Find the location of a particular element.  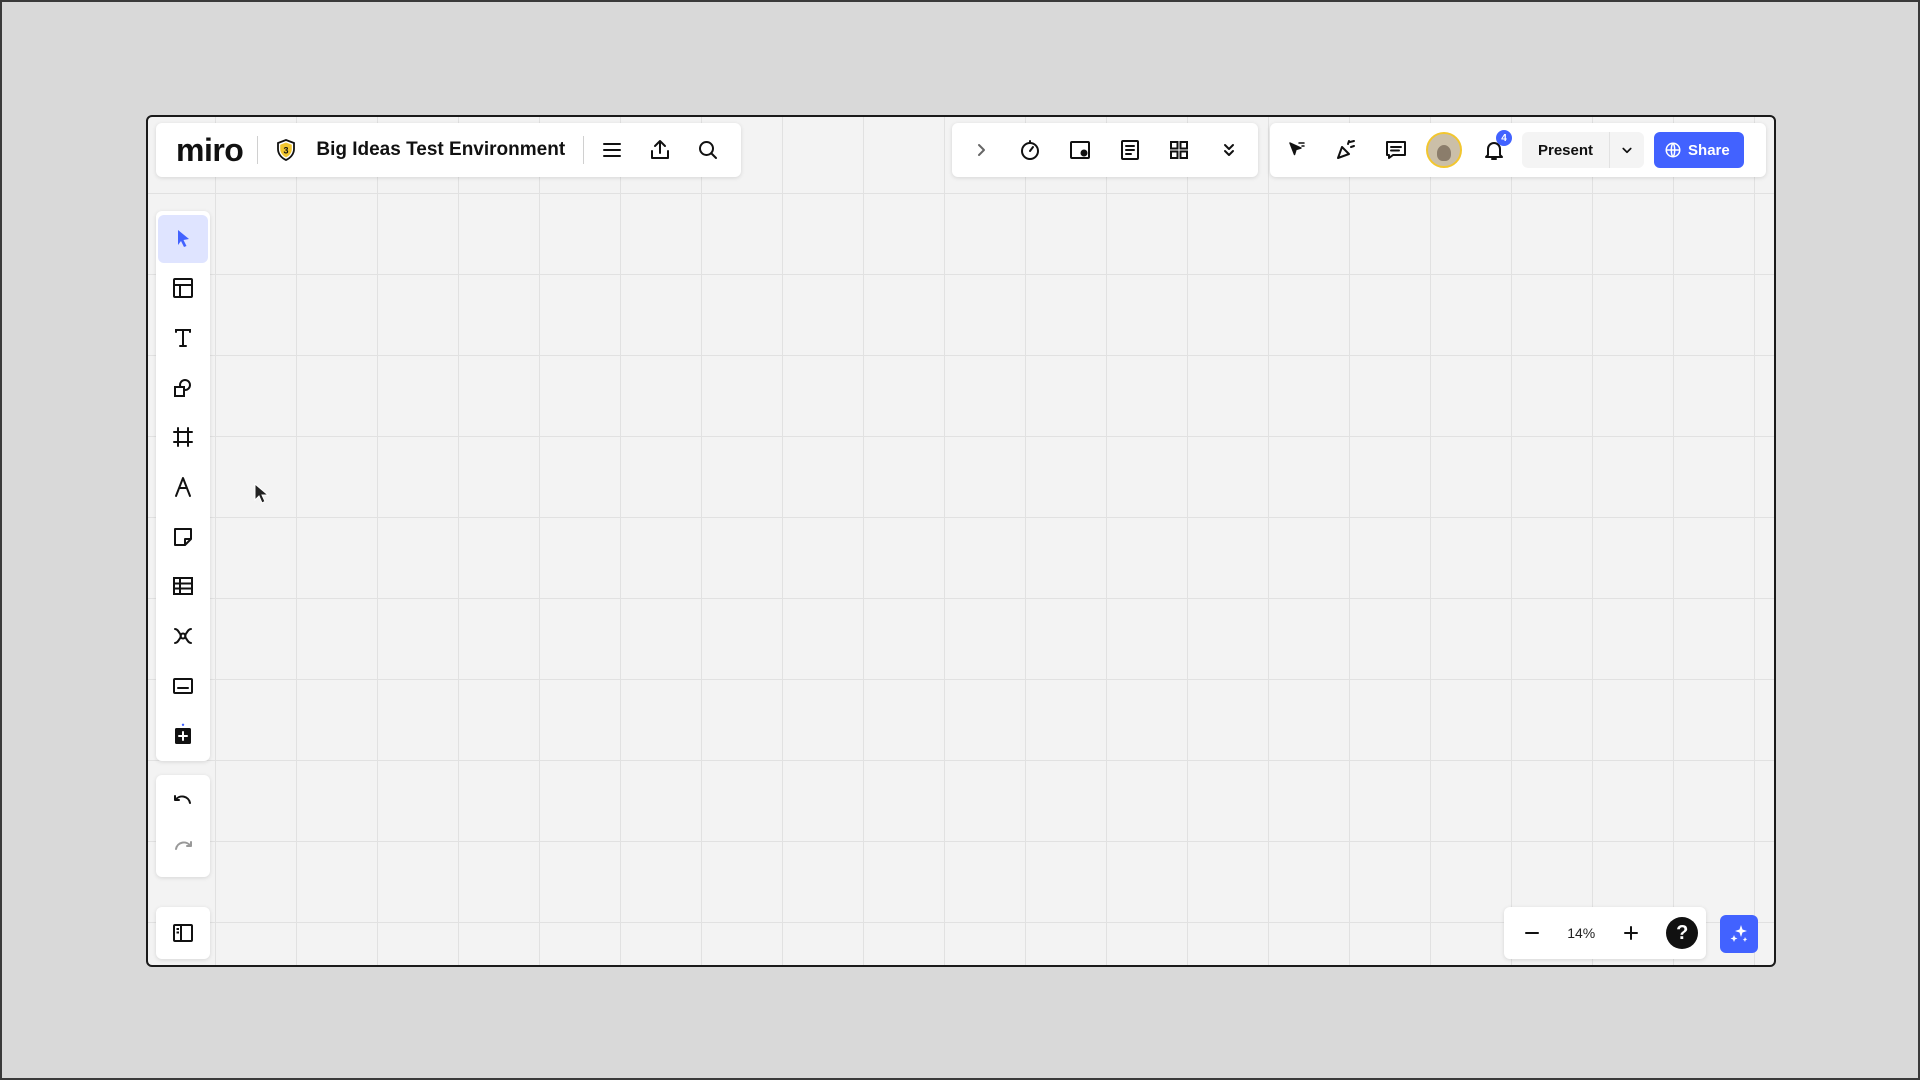

top-right-toolbar: 4 Present Share is located at coordinates (1518, 150).